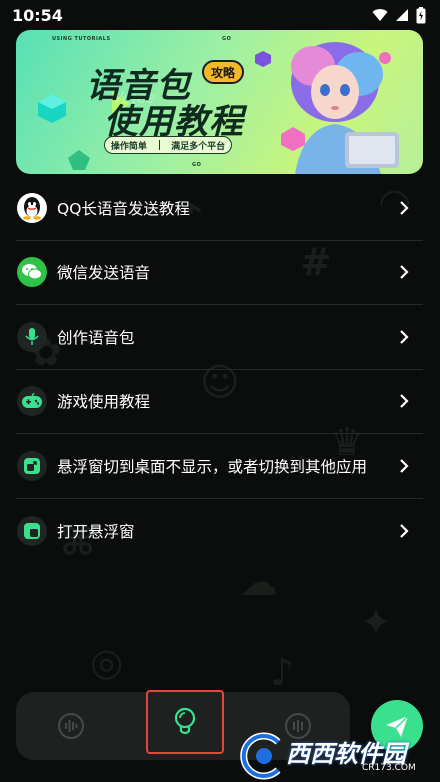  What do you see at coordinates (81, 39) in the screenshot?
I see `banner-top-small-text: USING TUTORIALS` at bounding box center [81, 39].